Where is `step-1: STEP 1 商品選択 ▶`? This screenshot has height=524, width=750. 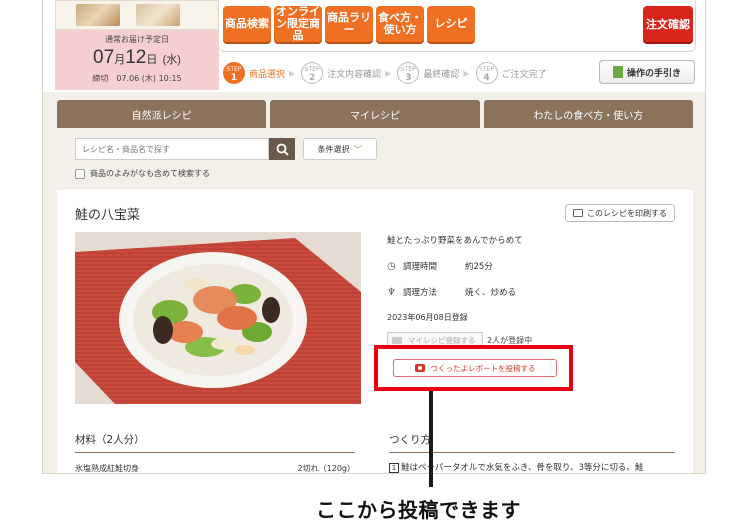
step-1: STEP 1 商品選択 ▶ is located at coordinates (259, 73).